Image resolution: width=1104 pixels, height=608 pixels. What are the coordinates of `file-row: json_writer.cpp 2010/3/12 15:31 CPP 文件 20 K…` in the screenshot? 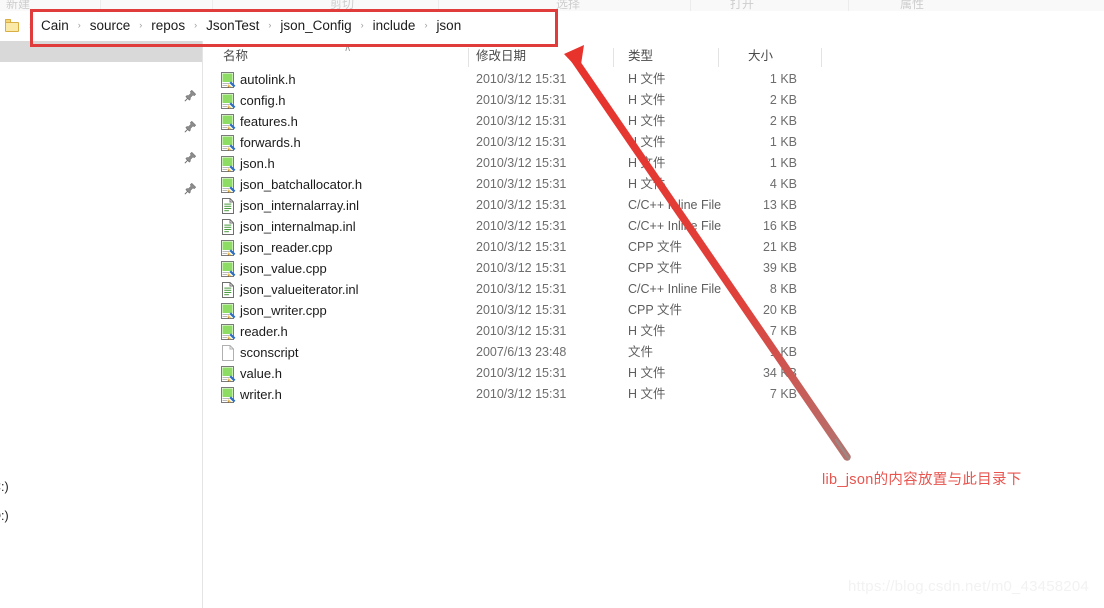 It's located at (653, 310).